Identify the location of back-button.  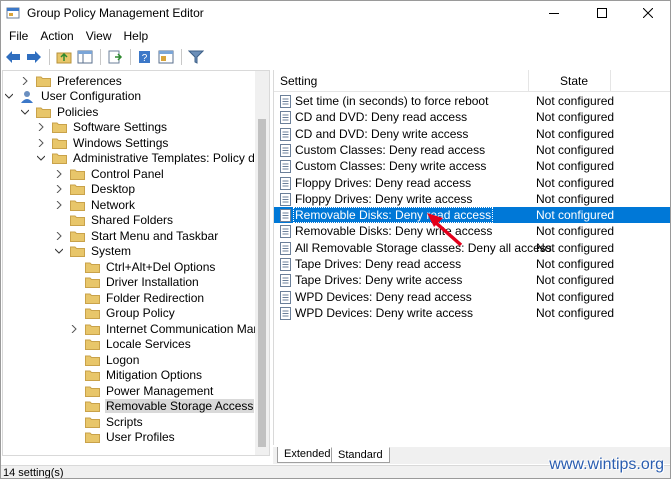
(13, 57).